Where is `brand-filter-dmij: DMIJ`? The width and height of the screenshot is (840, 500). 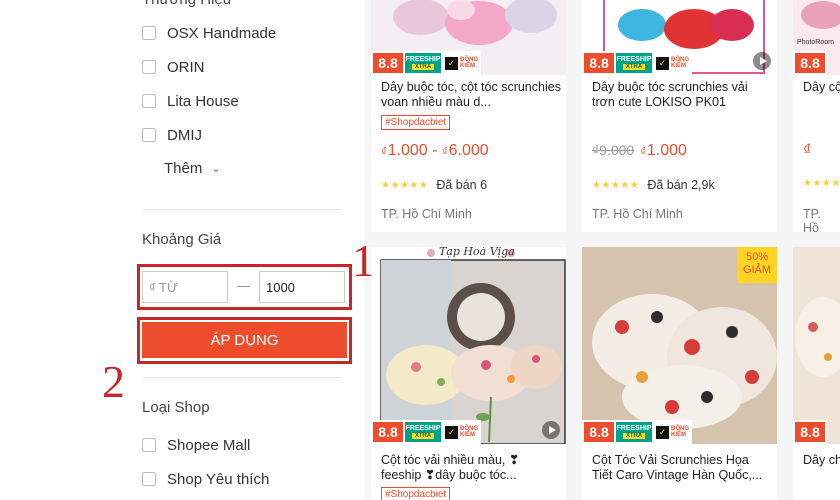
brand-filter-dmij: DMIJ is located at coordinates (172, 135).